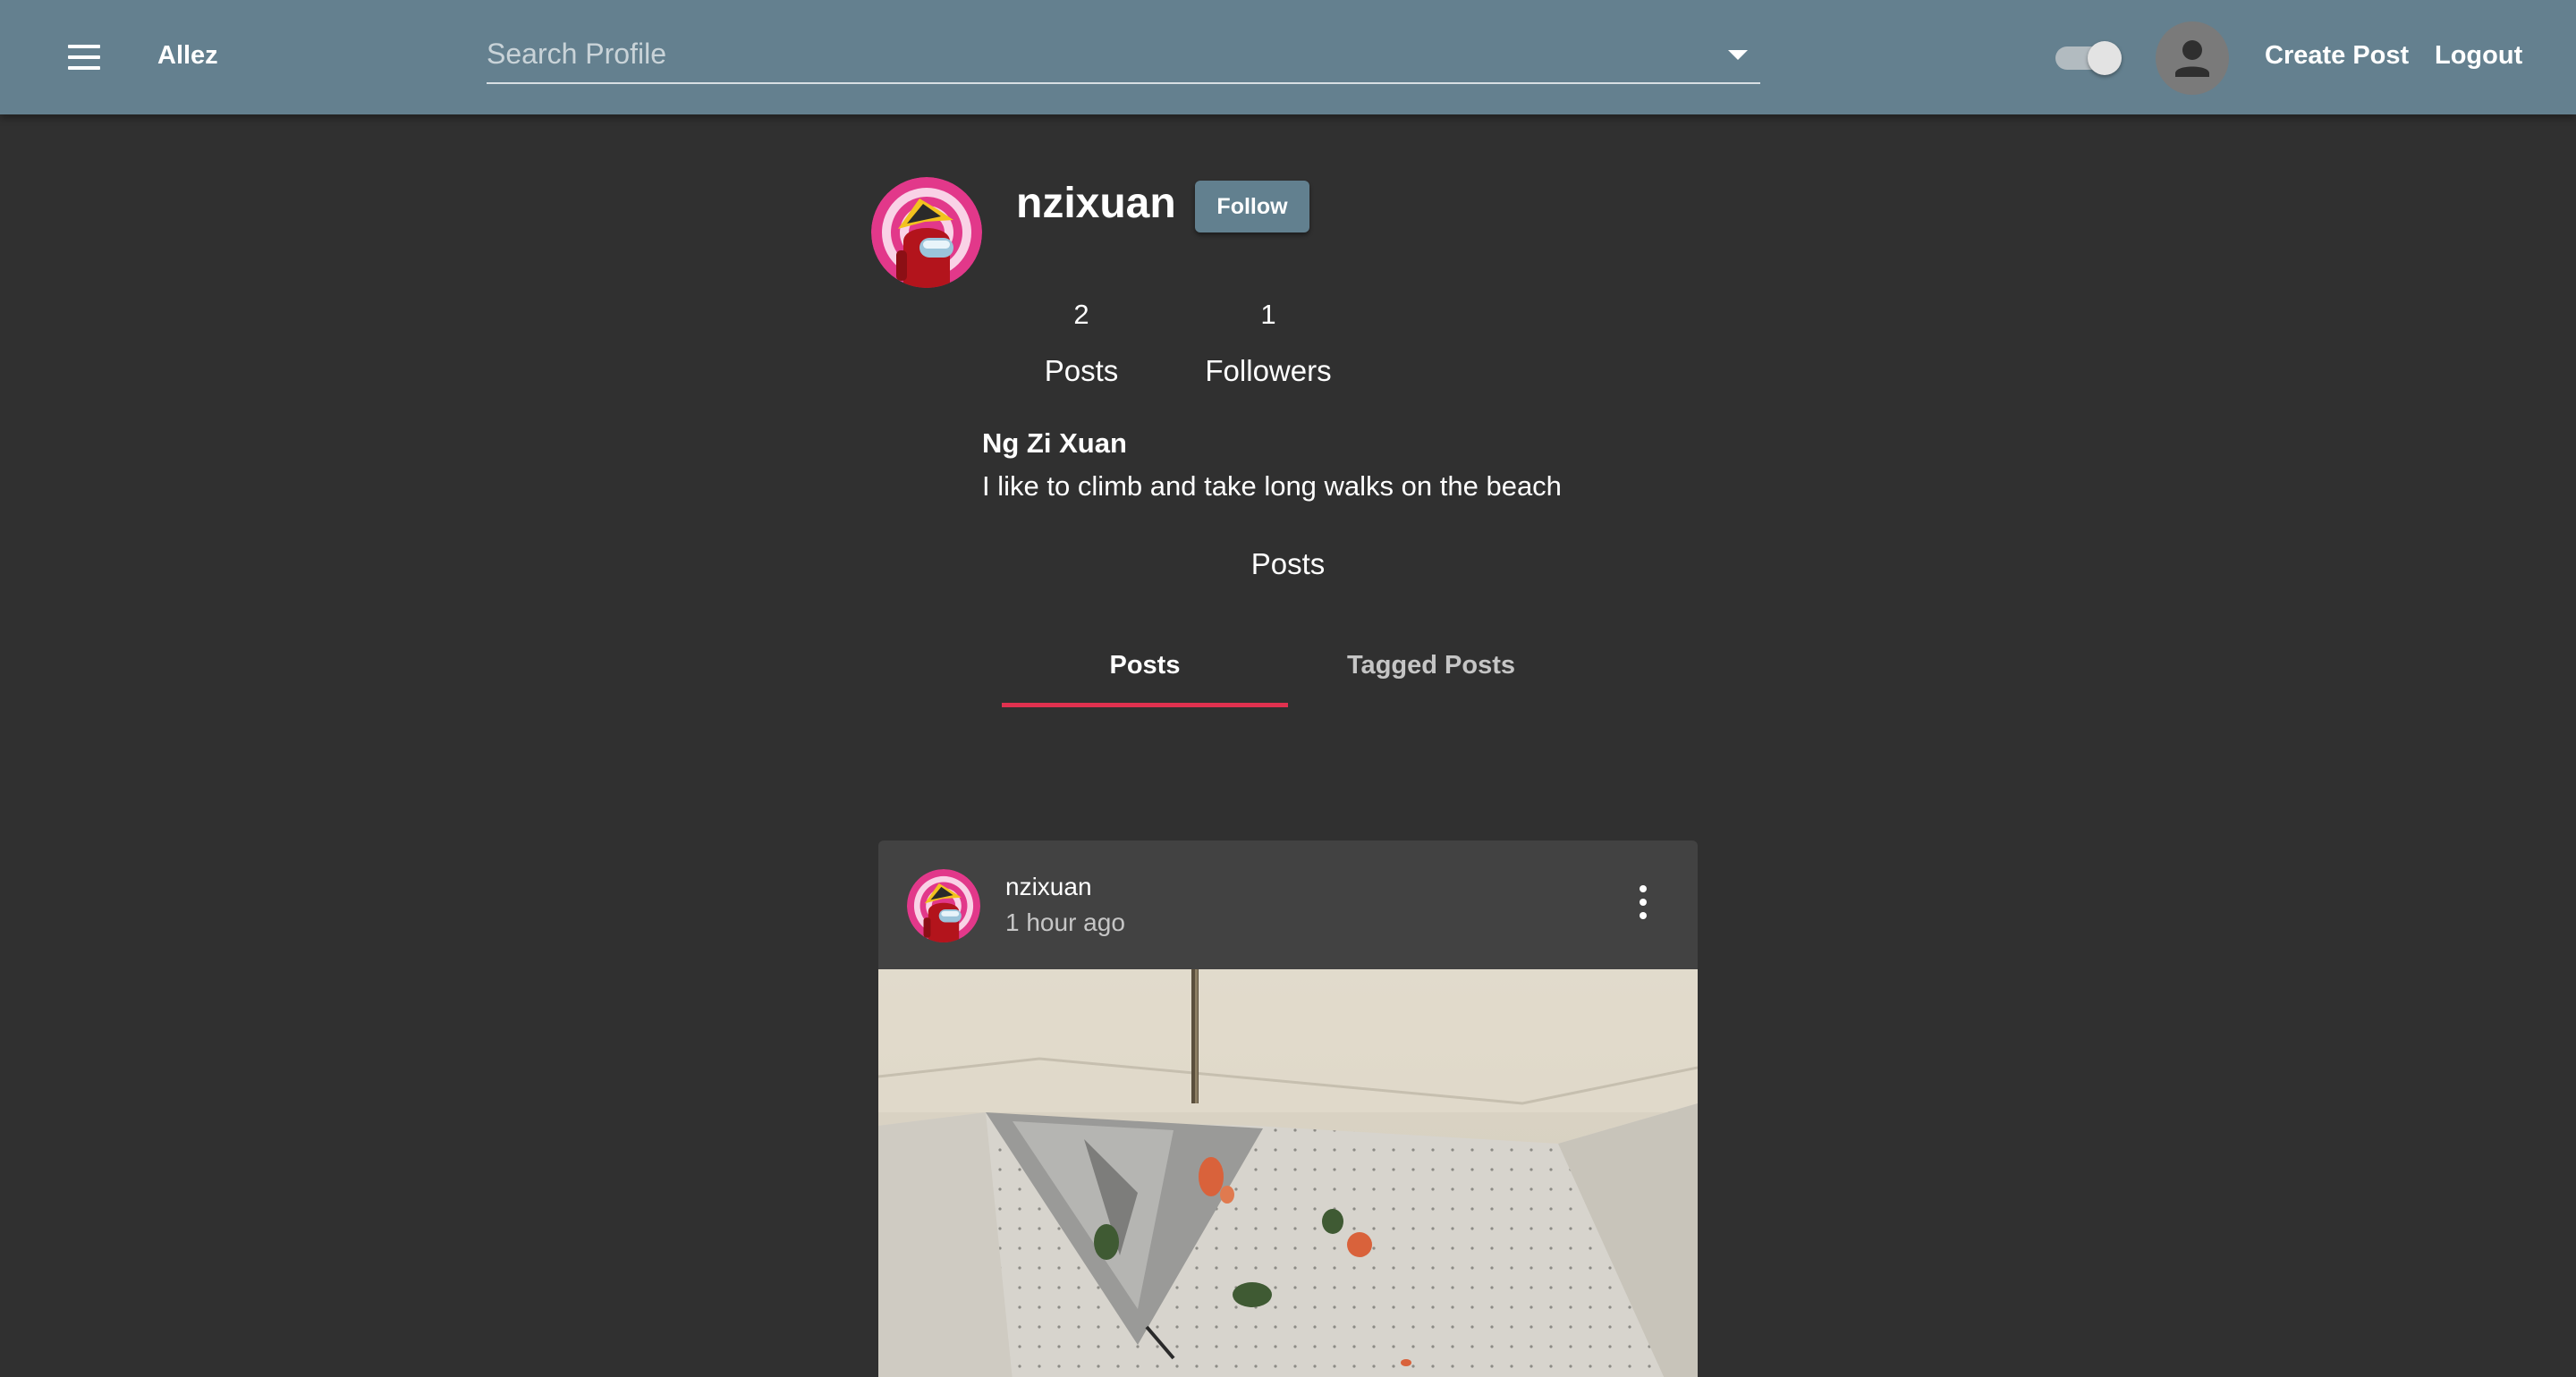  I want to click on logout-link: Logout, so click(2478, 56).